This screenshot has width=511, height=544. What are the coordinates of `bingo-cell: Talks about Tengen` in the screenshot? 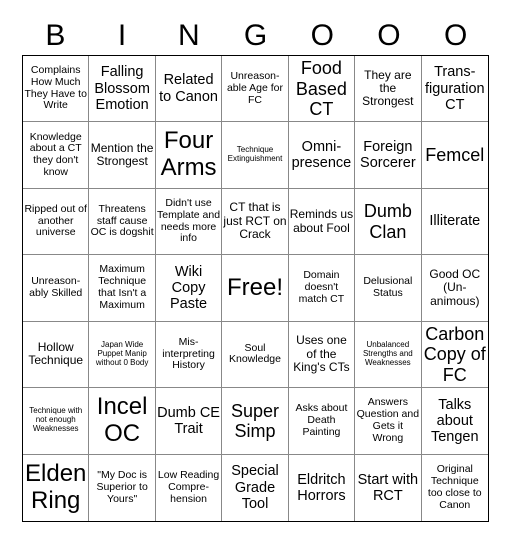 It's located at (454, 421).